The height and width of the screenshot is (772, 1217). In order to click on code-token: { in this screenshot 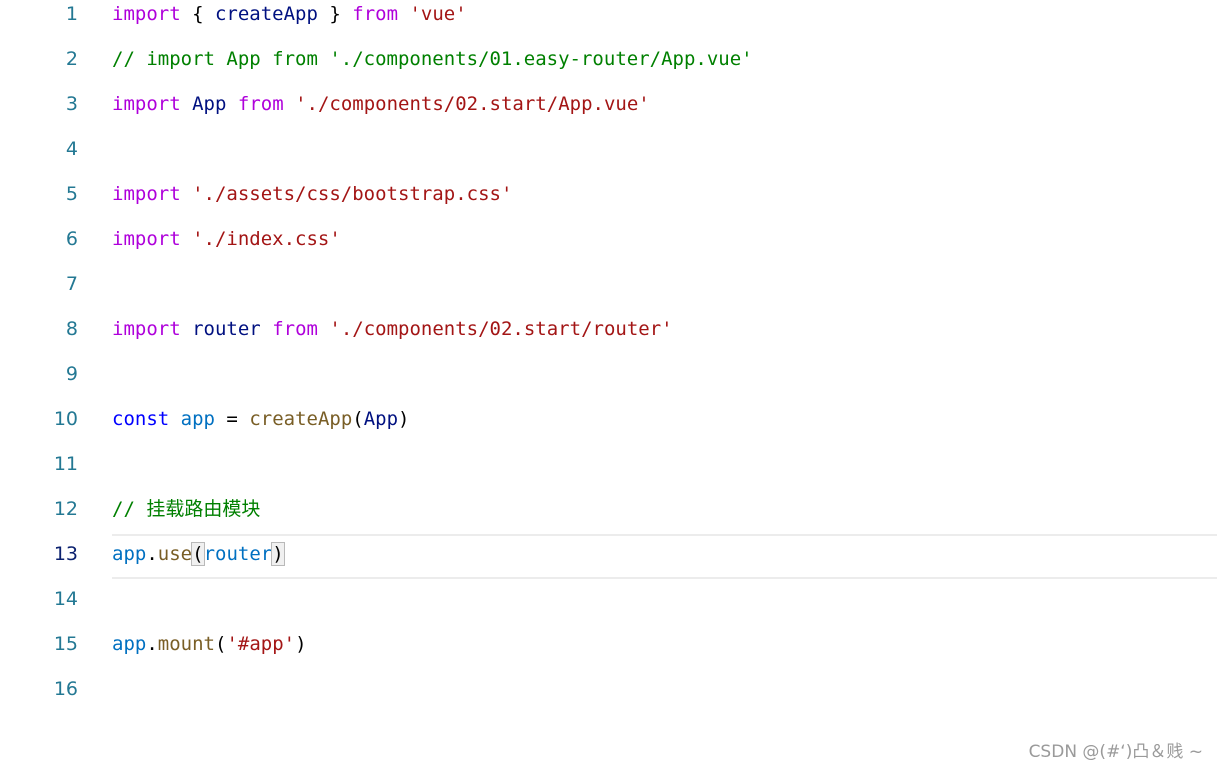, I will do `click(197, 14)`.